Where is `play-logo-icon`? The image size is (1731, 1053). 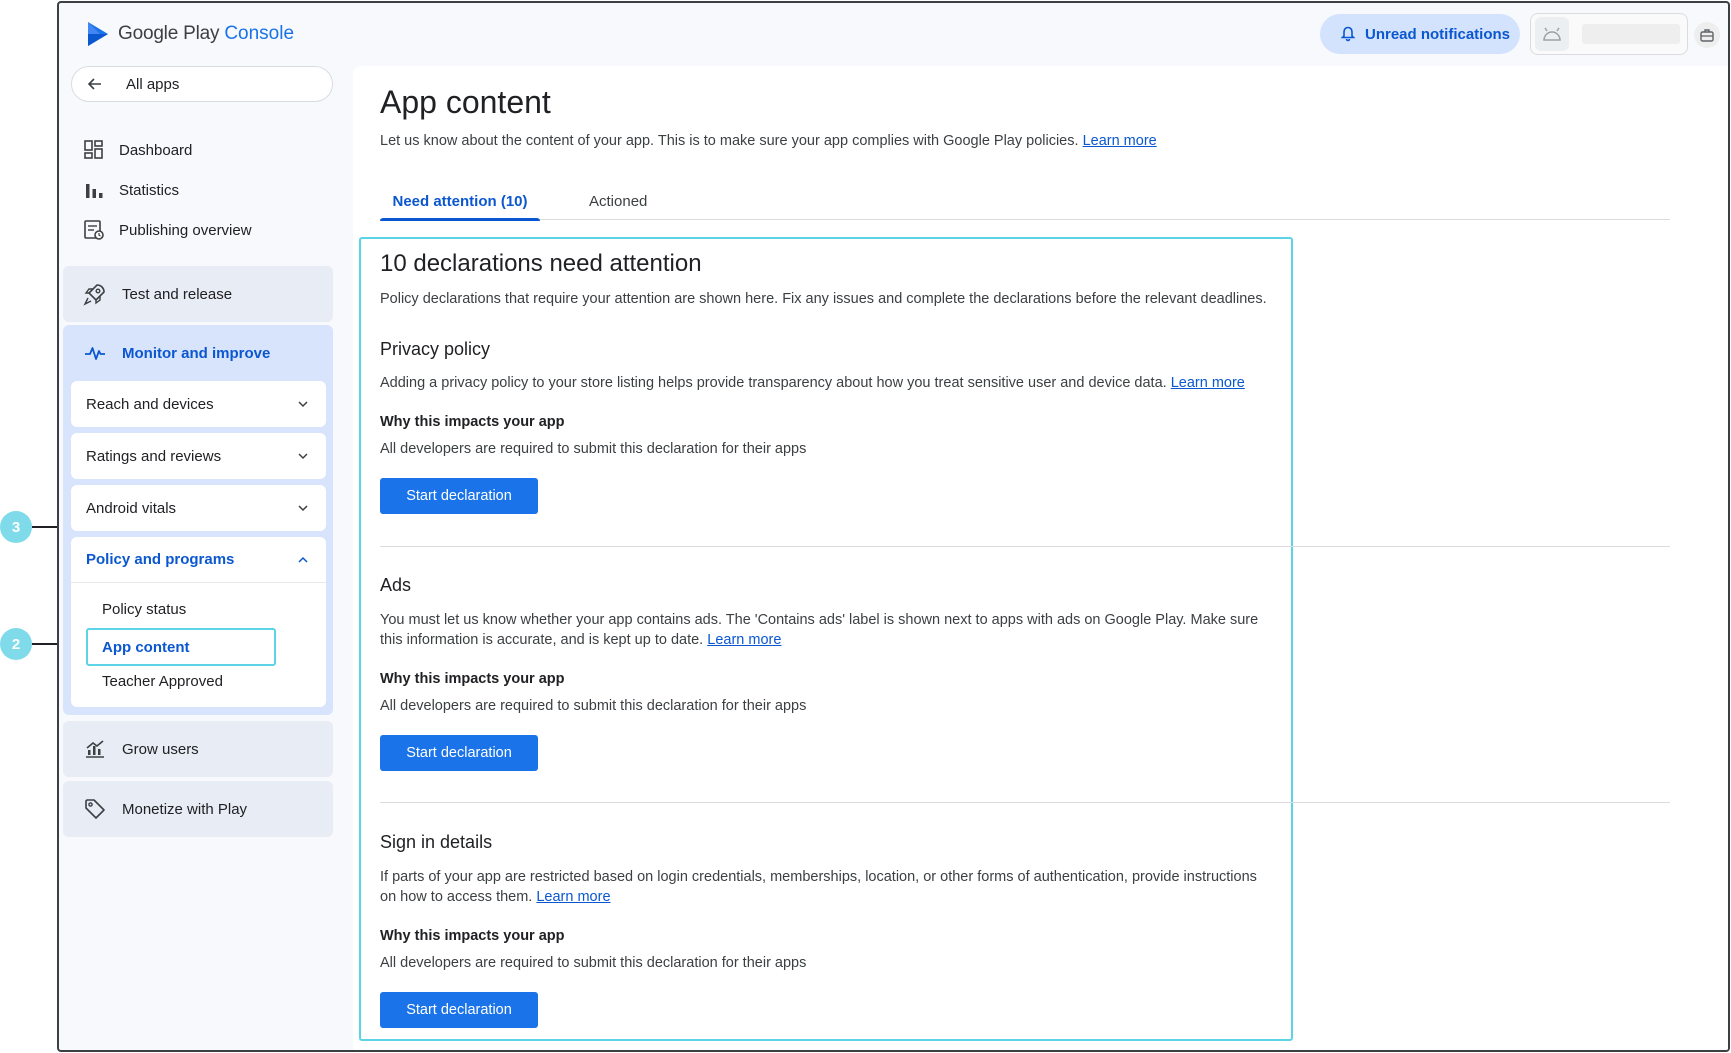
play-logo-icon is located at coordinates (98, 34).